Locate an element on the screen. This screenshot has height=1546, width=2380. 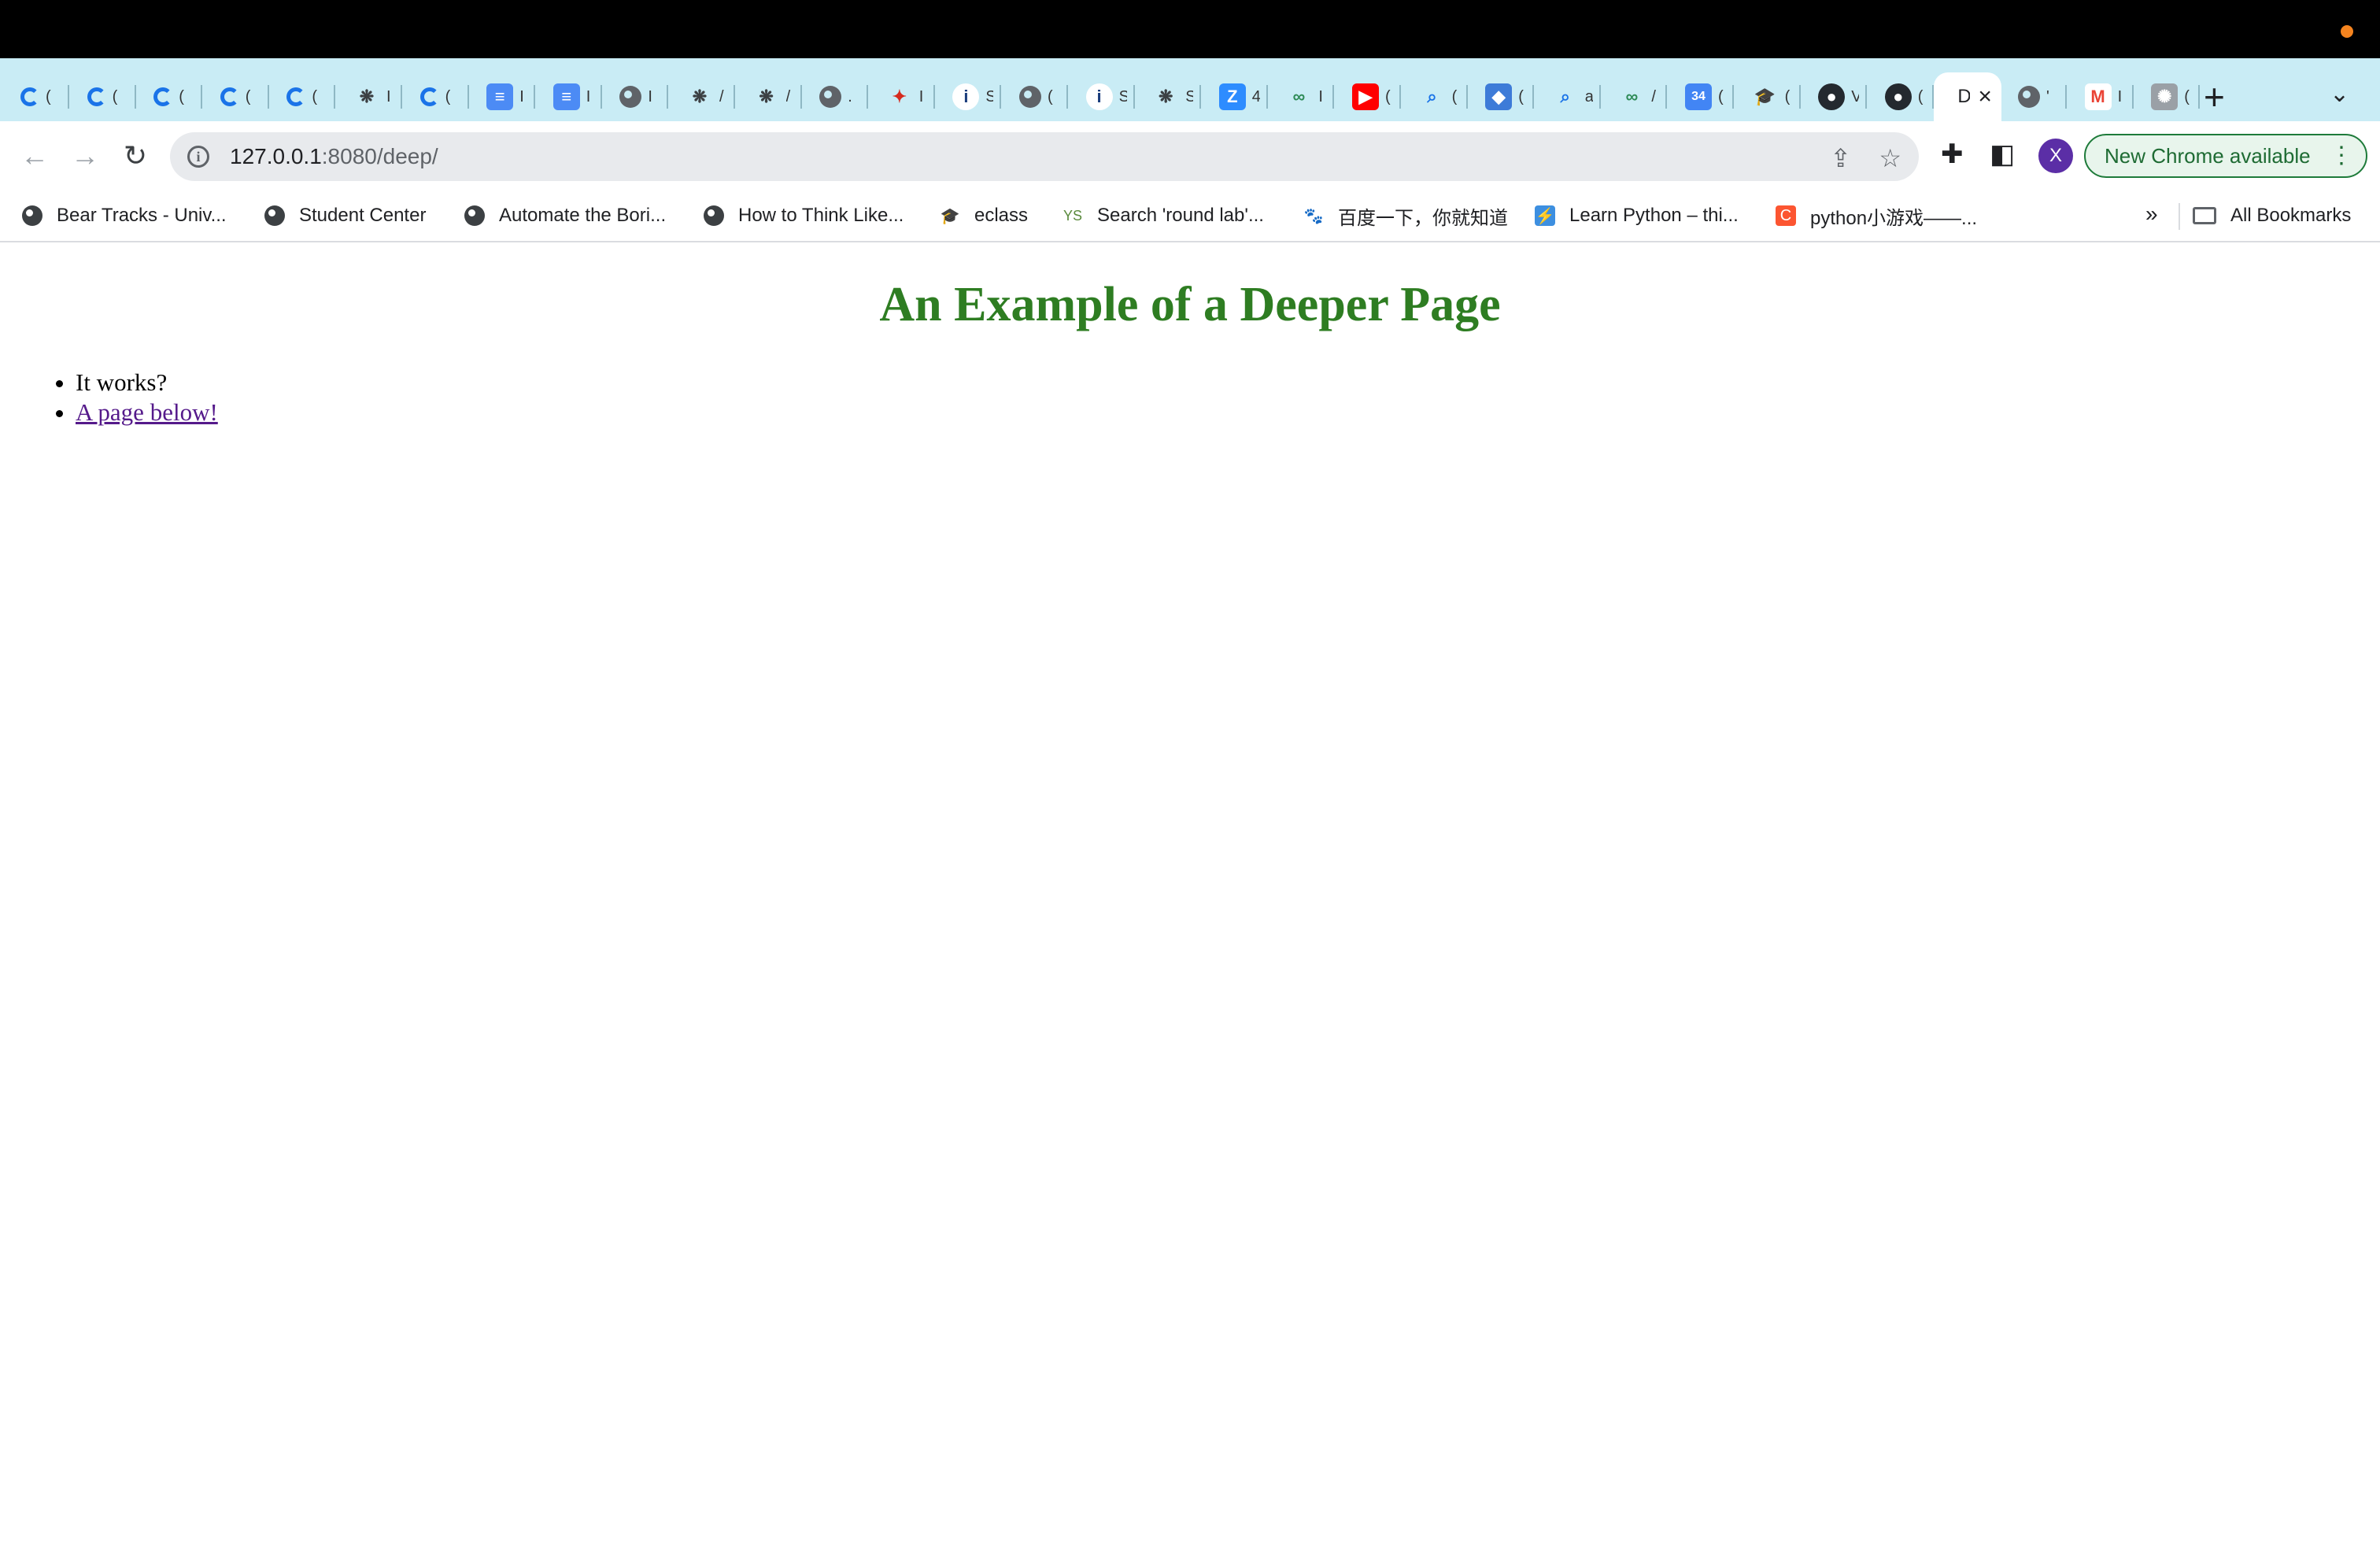
browser-tab: ⌕ a is located at coordinates (1568, 96).